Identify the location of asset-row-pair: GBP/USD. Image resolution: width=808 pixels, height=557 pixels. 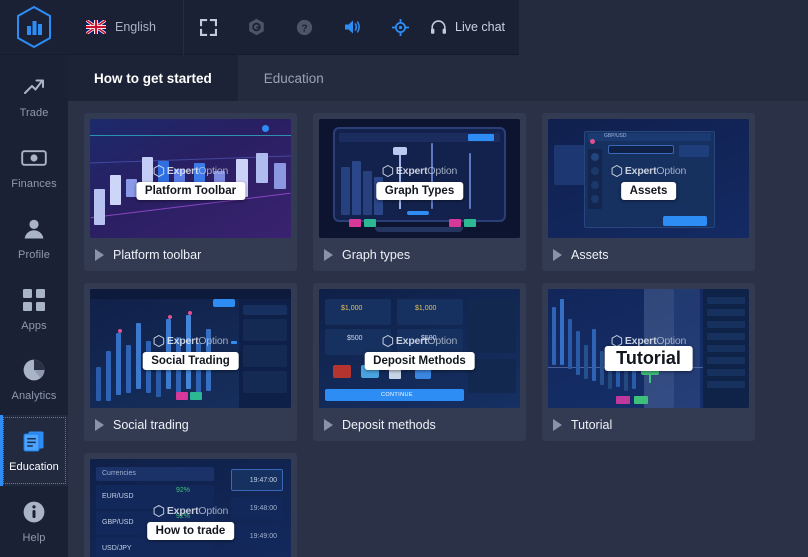
(118, 522).